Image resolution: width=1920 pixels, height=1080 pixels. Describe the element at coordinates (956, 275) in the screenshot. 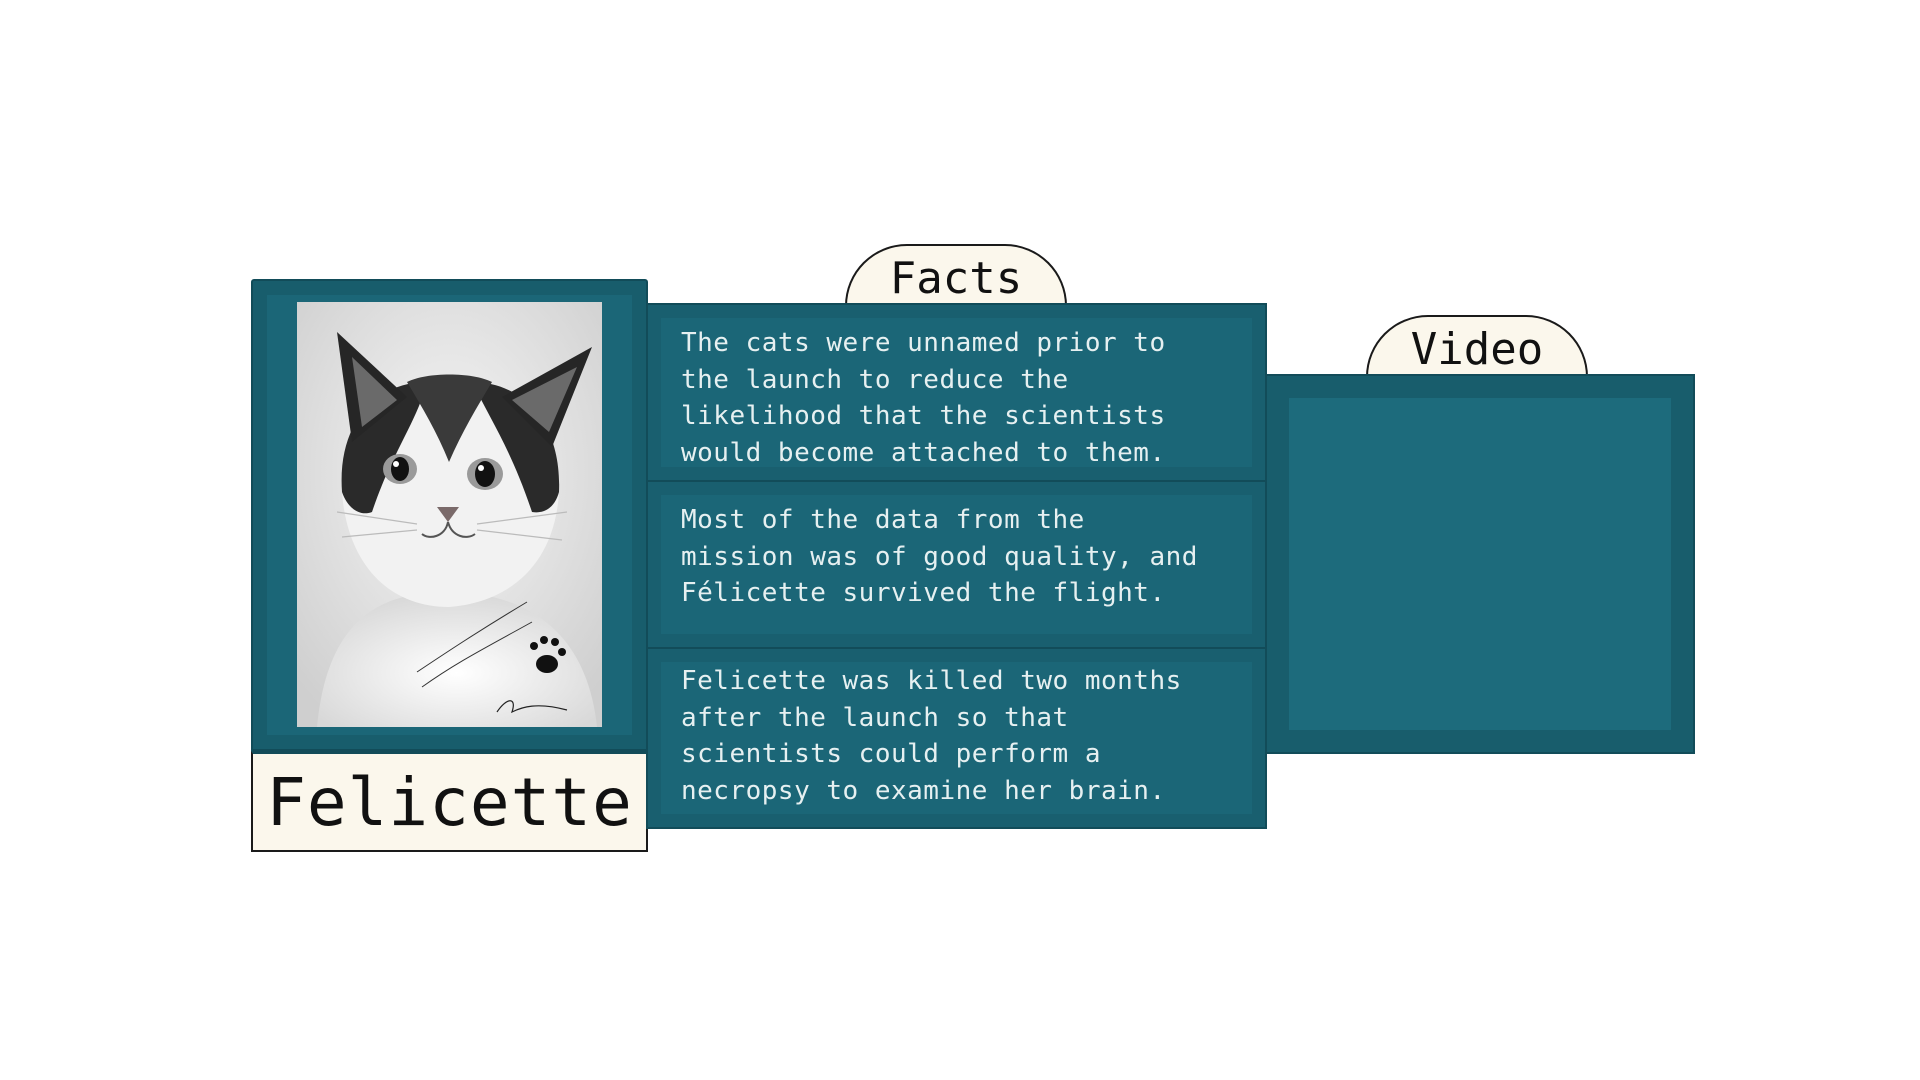

I see `tab-facts: Facts` at that location.